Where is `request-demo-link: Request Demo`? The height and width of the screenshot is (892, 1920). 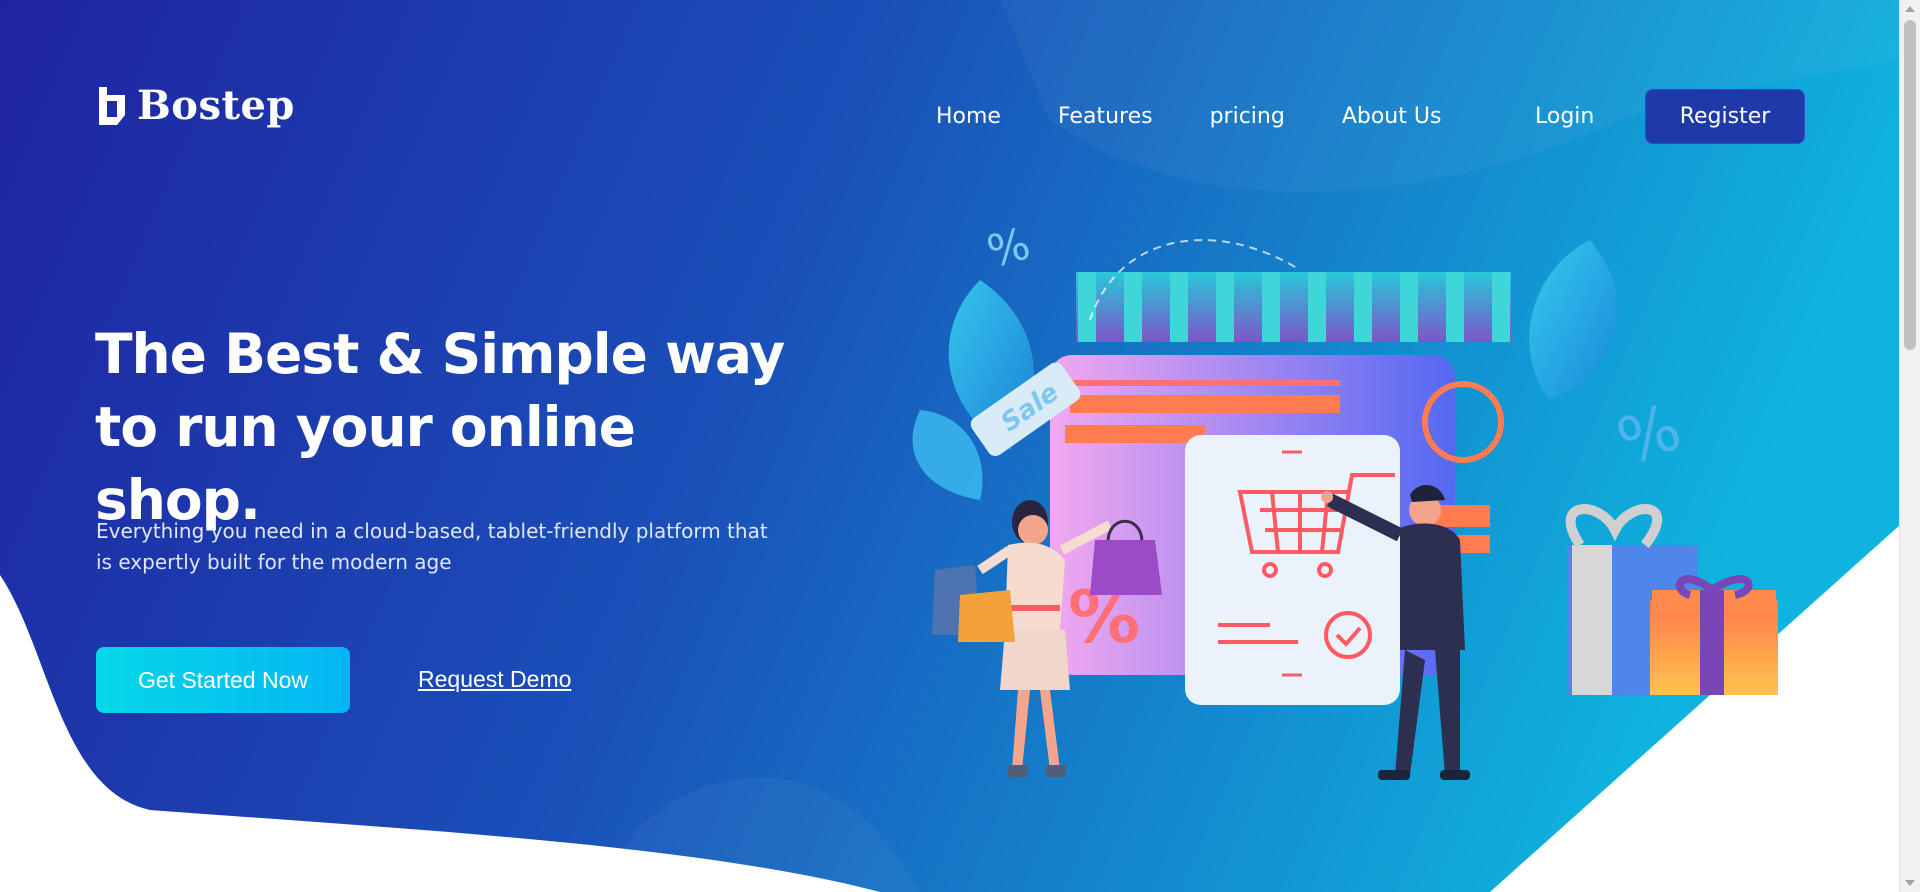 request-demo-link: Request Demo is located at coordinates (494, 679).